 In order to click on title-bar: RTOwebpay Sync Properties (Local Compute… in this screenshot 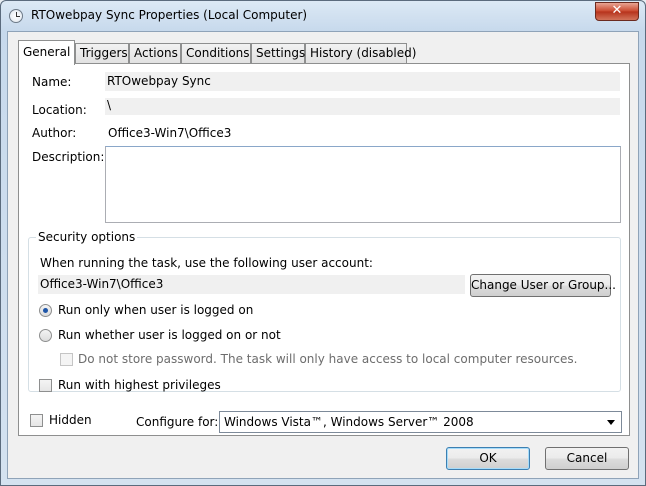, I will do `click(323, 16)`.